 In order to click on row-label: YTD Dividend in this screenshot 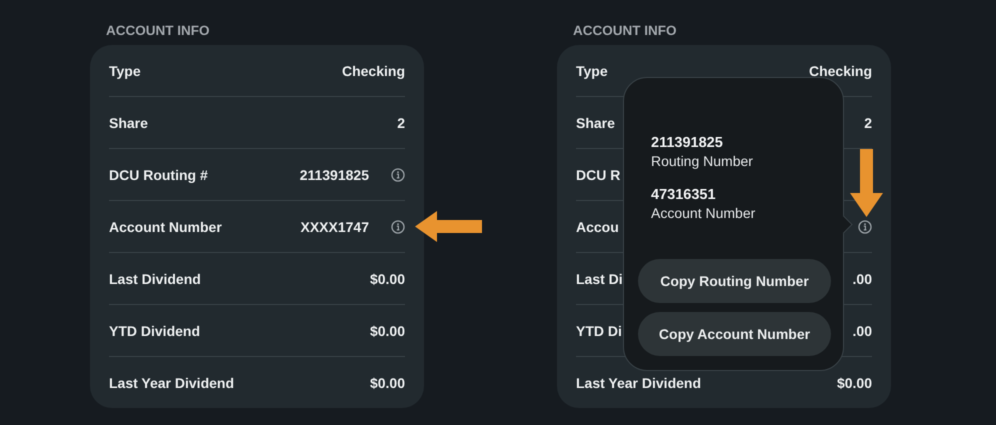, I will do `click(154, 330)`.